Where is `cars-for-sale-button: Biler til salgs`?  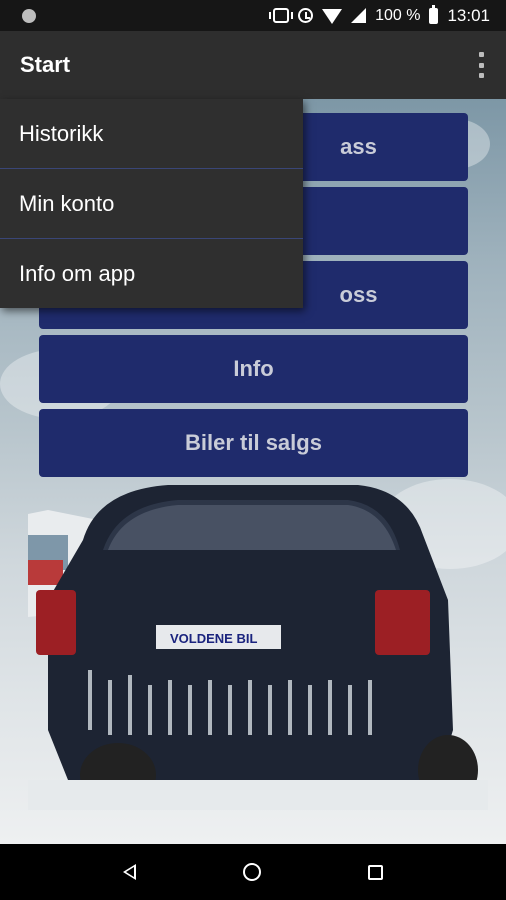
cars-for-sale-button: Biler til salgs is located at coordinates (253, 443).